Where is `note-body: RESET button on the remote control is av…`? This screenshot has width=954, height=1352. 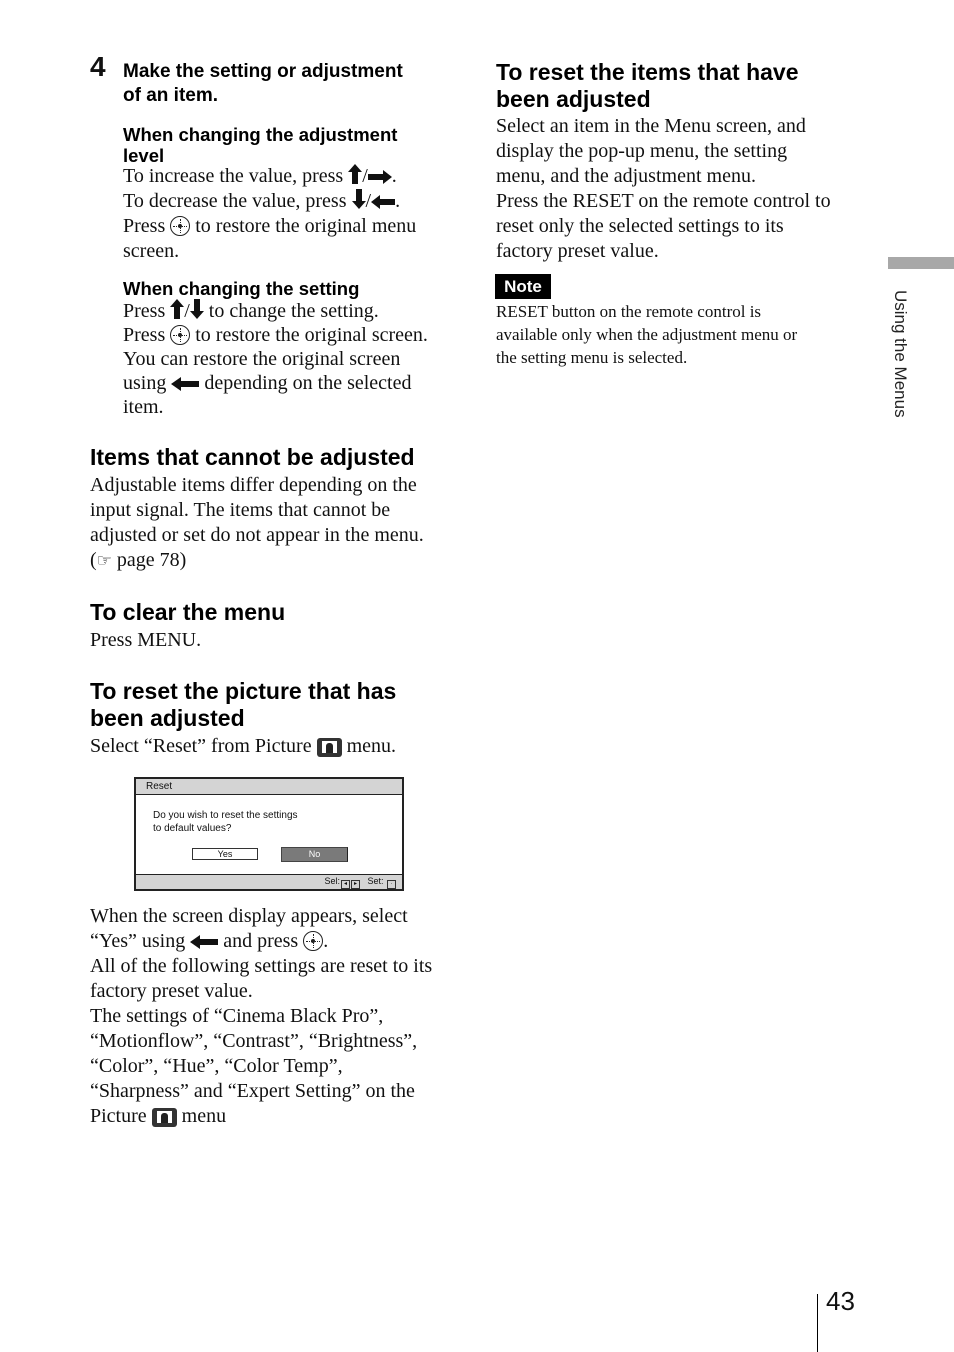 note-body: RESET button on the remote control is av… is located at coordinates (647, 334).